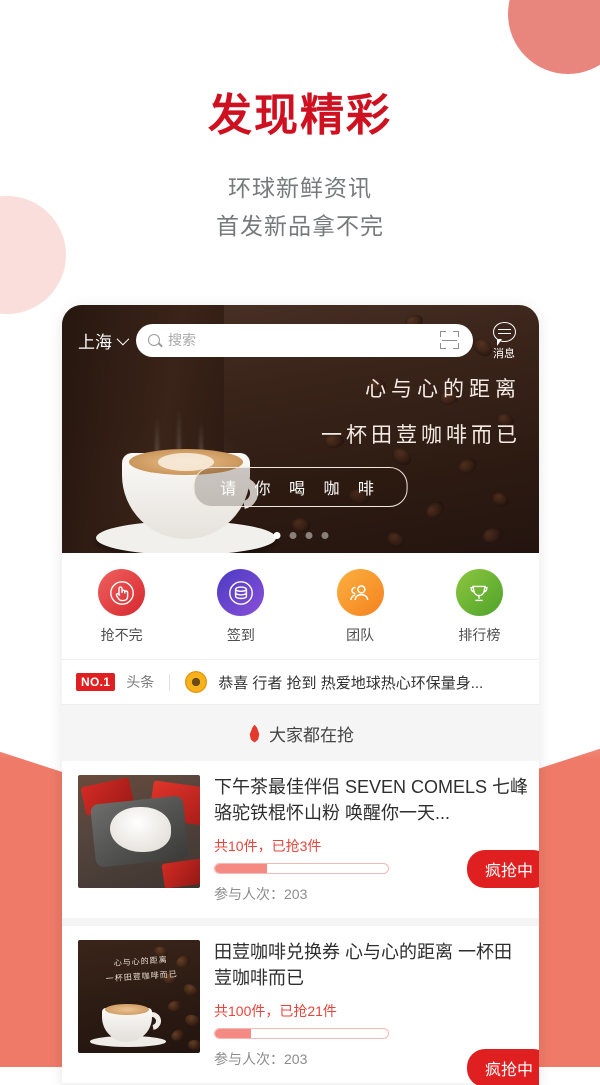 The height and width of the screenshot is (1085, 600). What do you see at coordinates (421, 411) in the screenshot?
I see `banner-copy: 心与心的距离 一杯田荳咖啡而已` at bounding box center [421, 411].